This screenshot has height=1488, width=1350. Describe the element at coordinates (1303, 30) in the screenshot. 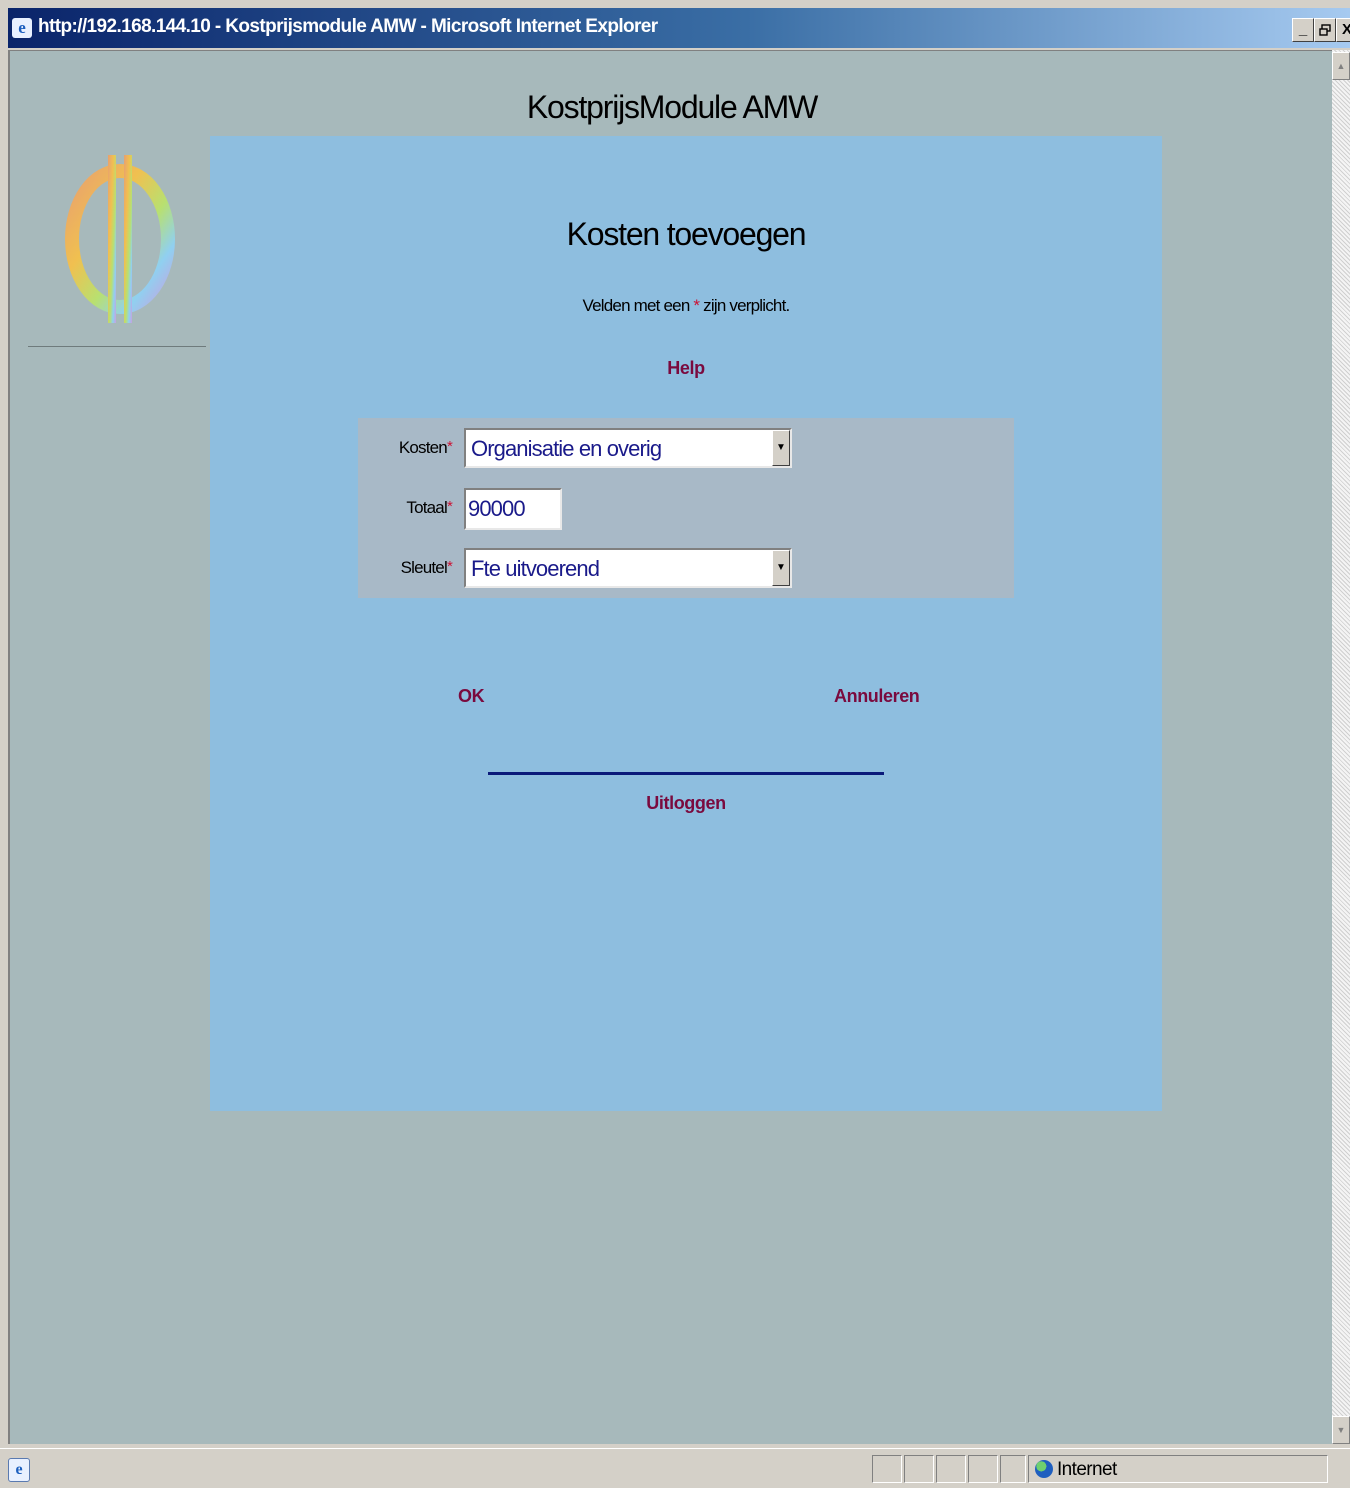

I see `minimize-button: _` at that location.